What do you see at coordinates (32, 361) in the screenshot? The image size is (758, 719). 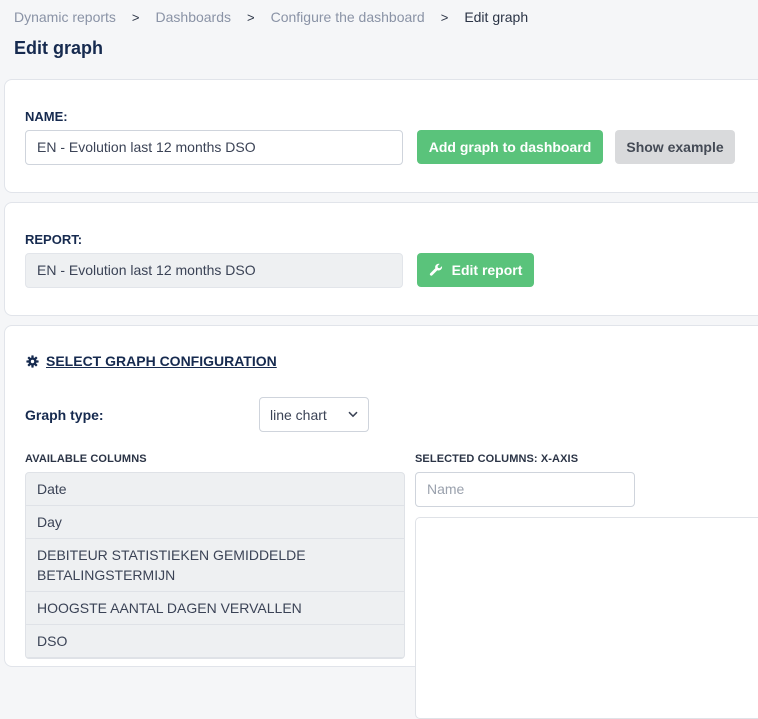 I see `gear-icon` at bounding box center [32, 361].